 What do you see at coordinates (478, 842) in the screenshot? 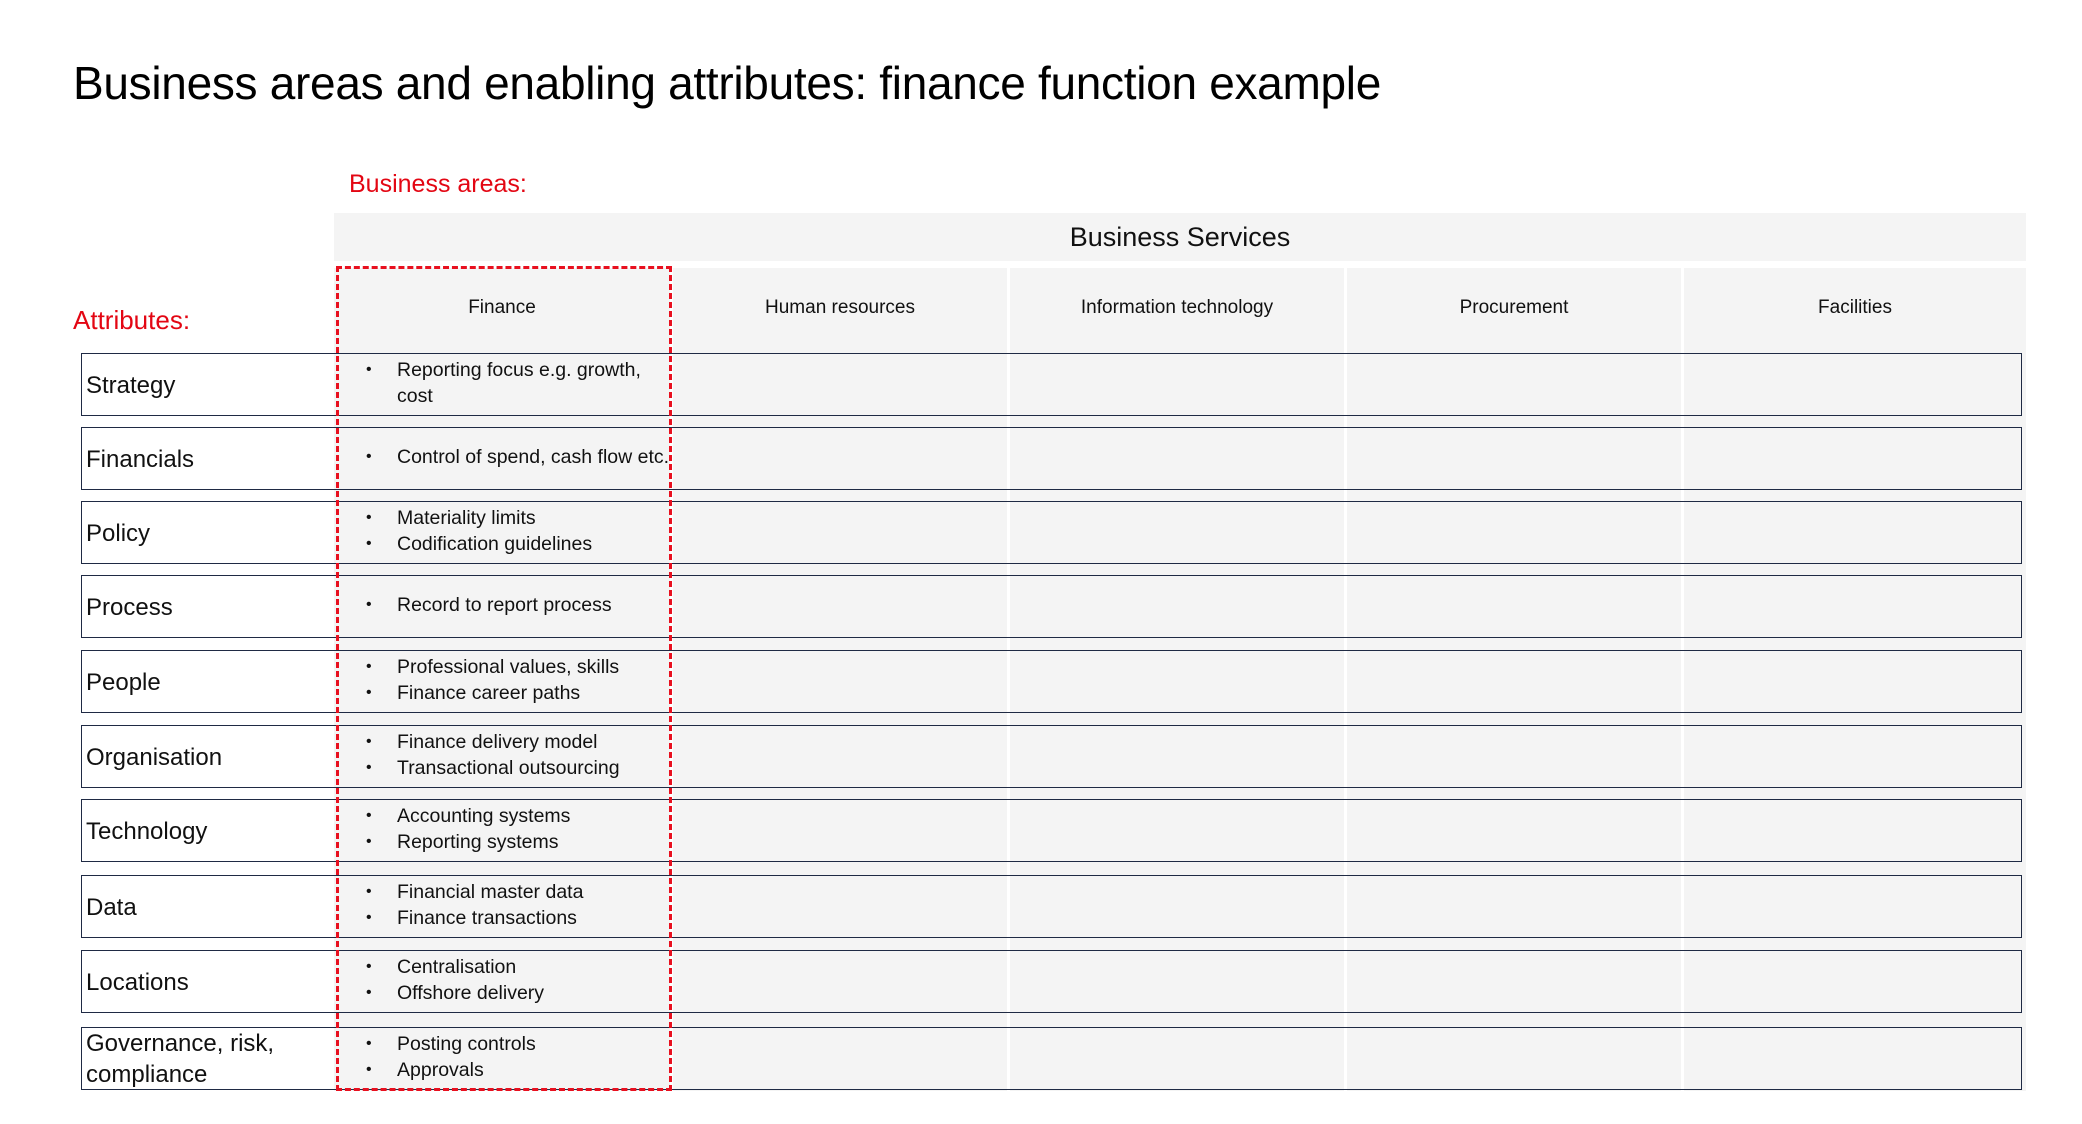
I see `bullet-text: Reporting systems` at bounding box center [478, 842].